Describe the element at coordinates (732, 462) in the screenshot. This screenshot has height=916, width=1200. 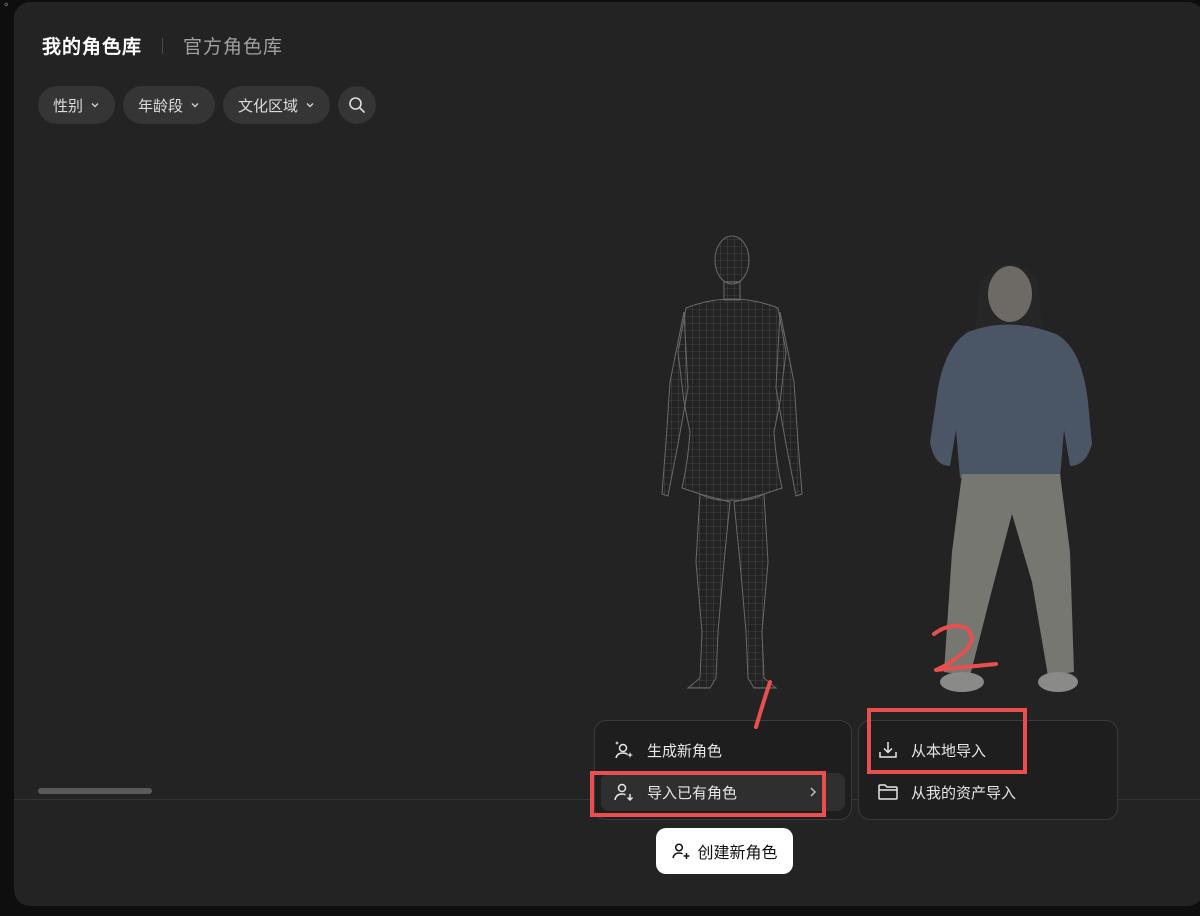
I see `mesh-mannequin-figure` at that location.